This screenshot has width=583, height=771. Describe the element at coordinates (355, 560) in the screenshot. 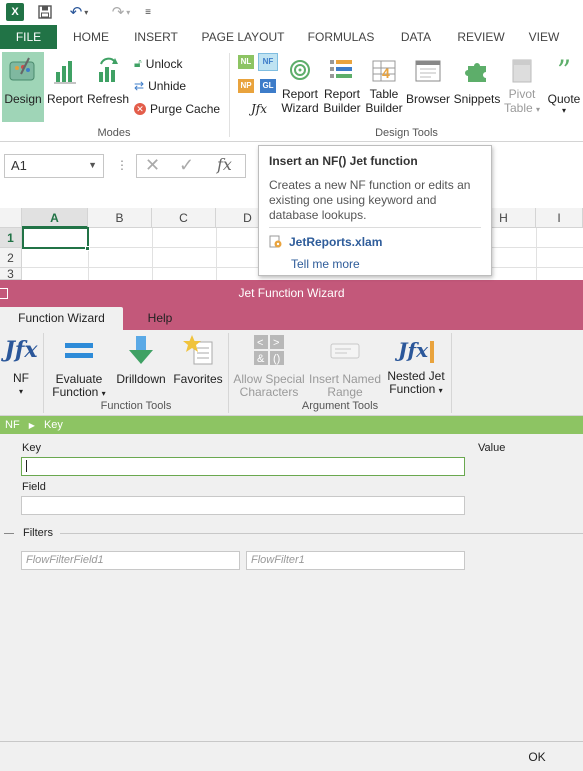

I see `flow-filter-input: FlowFilter1` at that location.